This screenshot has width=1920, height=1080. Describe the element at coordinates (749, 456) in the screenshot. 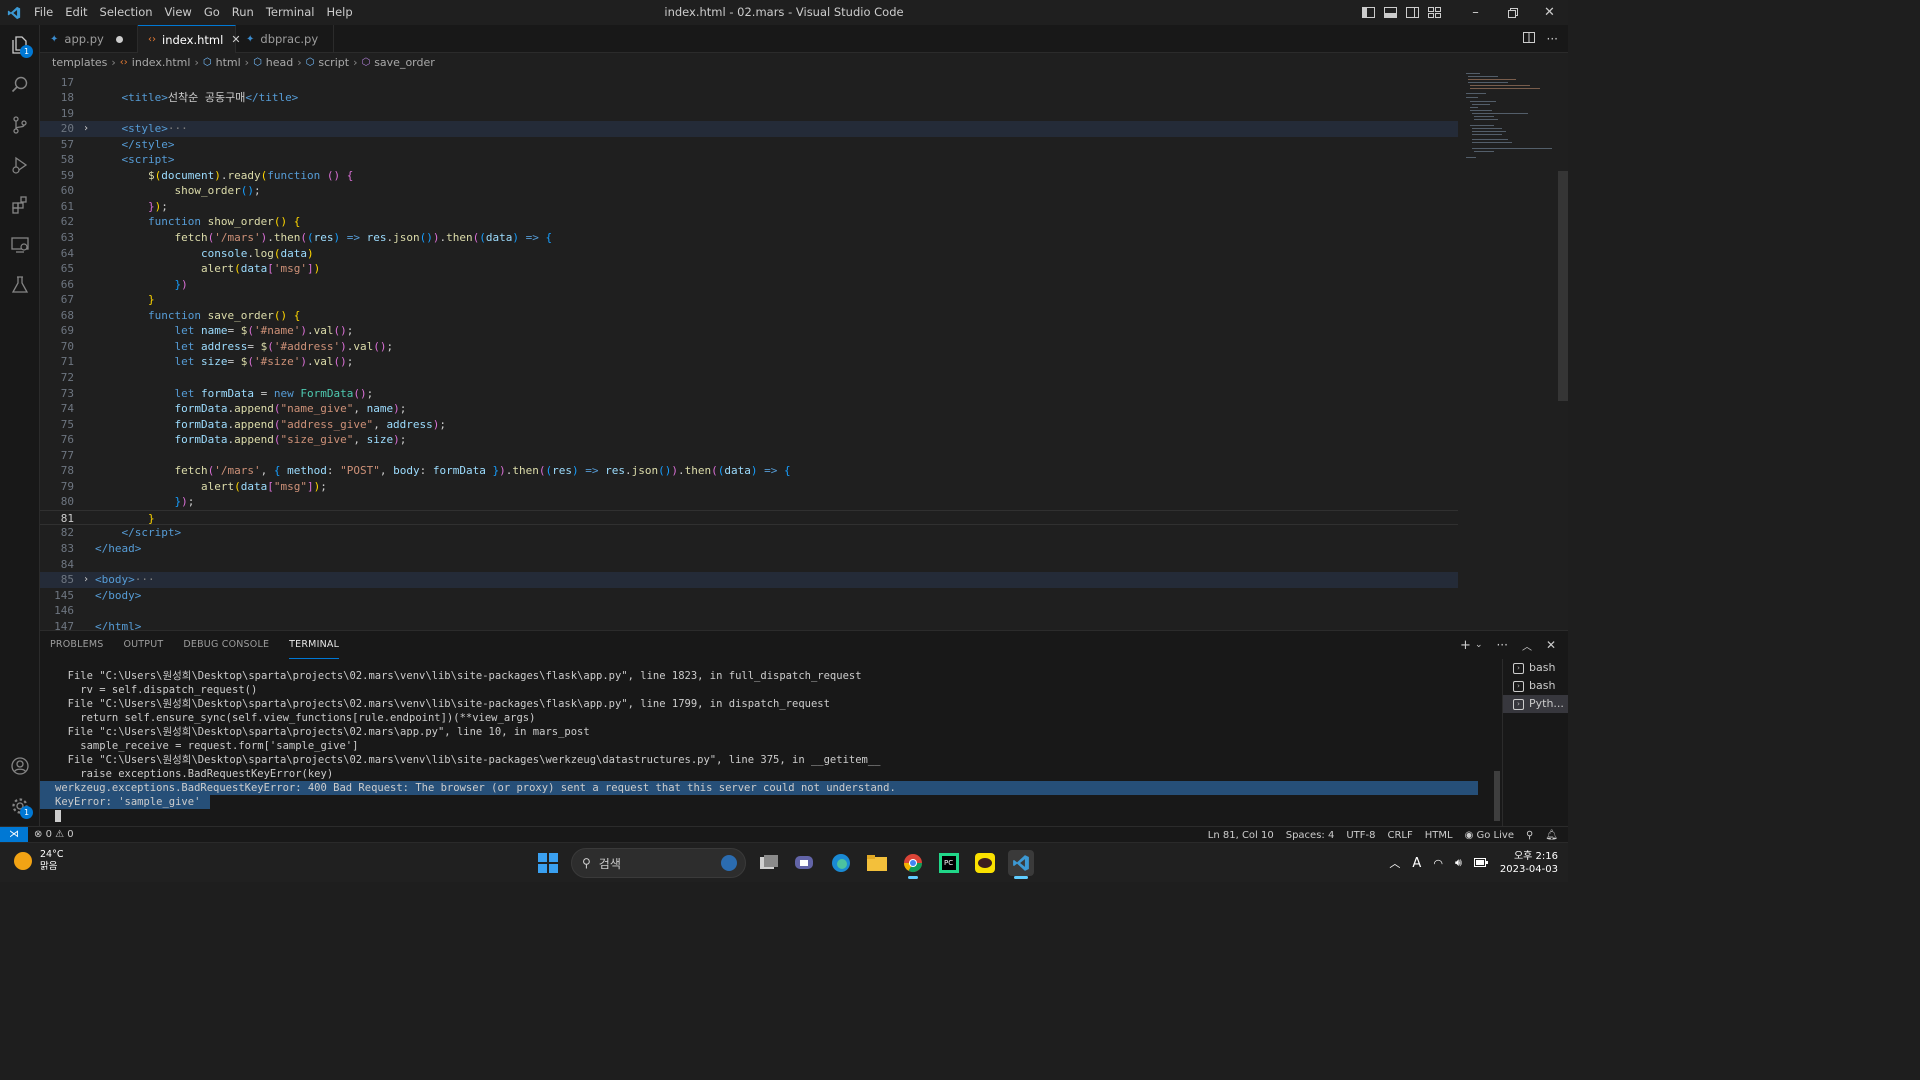

I see `code-line: 77` at that location.